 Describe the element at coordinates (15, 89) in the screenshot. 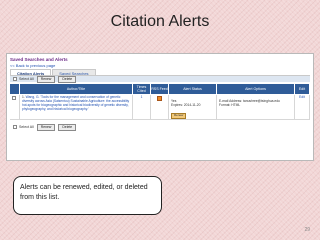

I see `col-header-select` at that location.